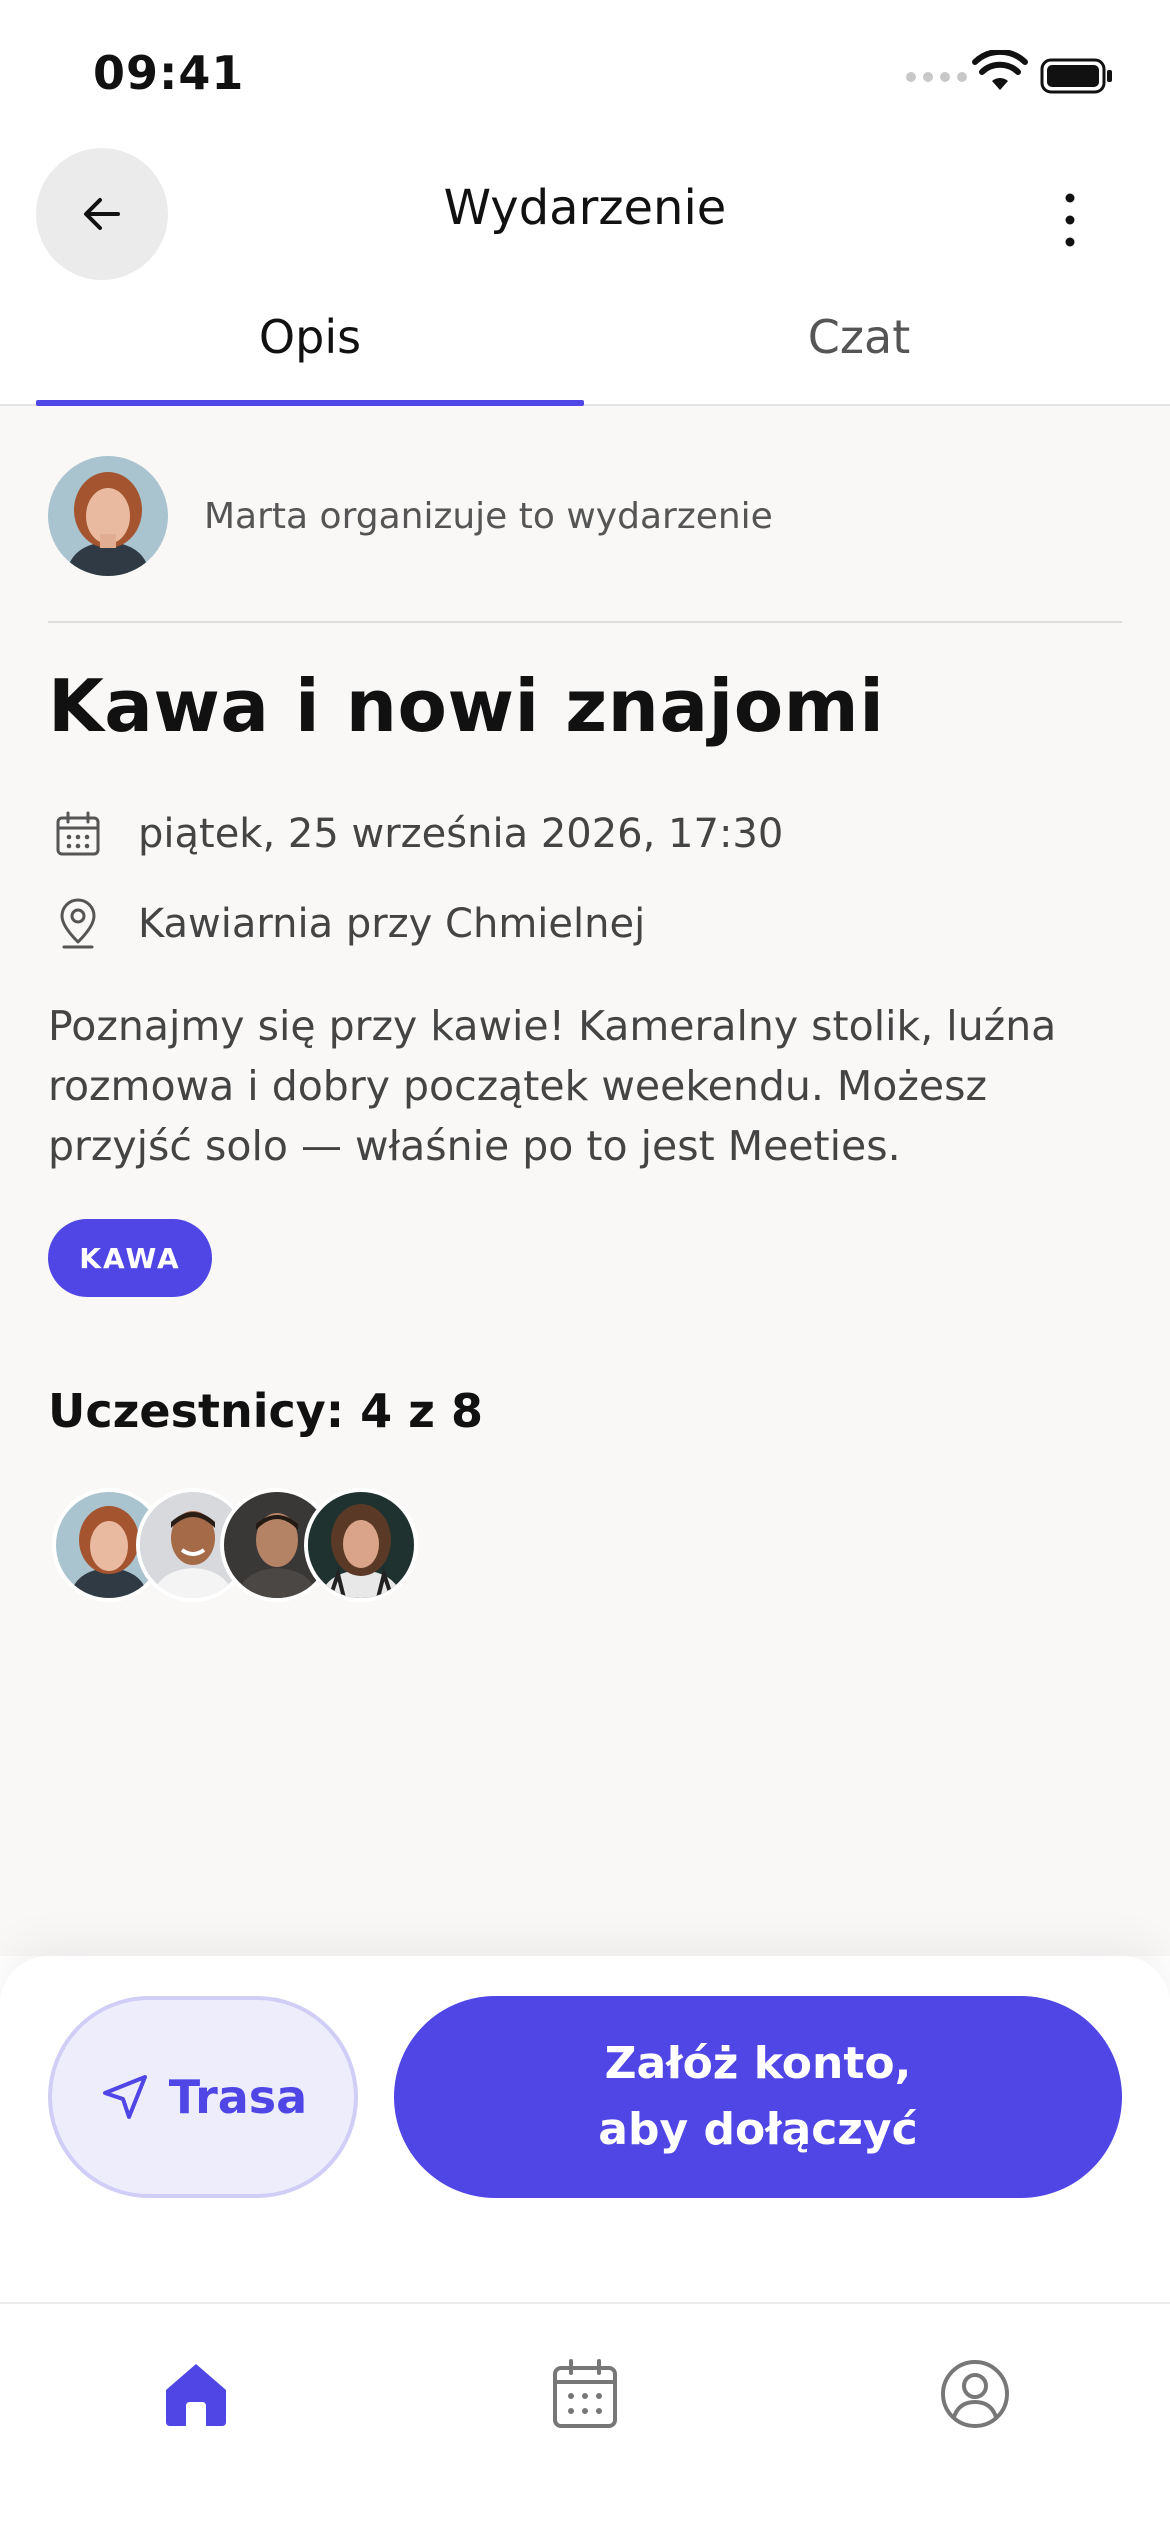 The width and height of the screenshot is (1170, 2532). What do you see at coordinates (169, 73) in the screenshot?
I see `status-time: 09:41` at bounding box center [169, 73].